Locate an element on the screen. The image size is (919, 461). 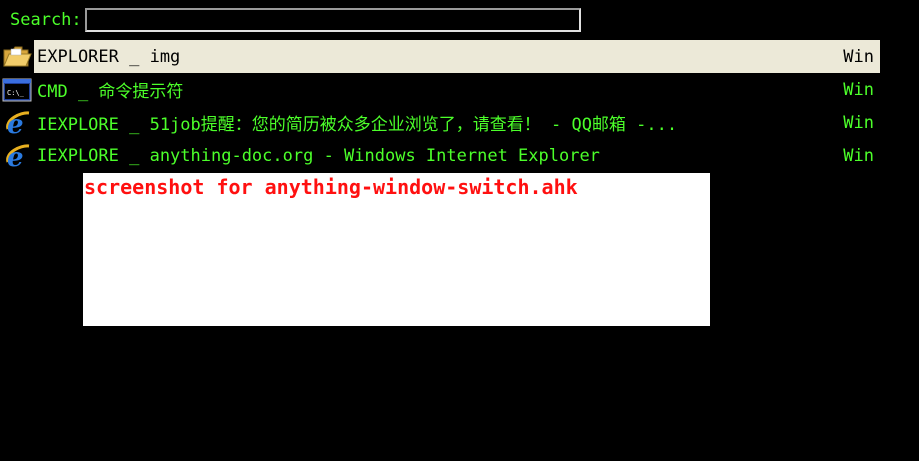
list-item: C:\_ CMD _ 命令提示符 Win is located at coordinates (459, 89).